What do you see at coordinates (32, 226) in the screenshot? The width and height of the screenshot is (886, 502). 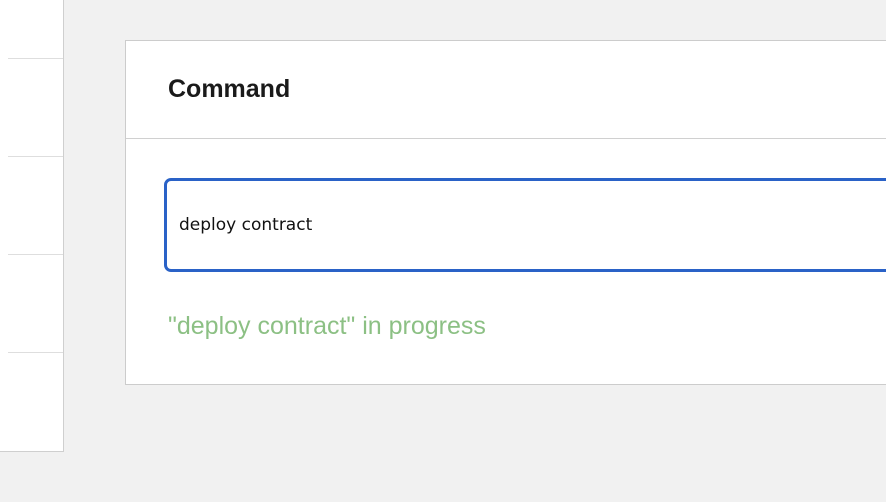 I see `left-sidebar` at bounding box center [32, 226].